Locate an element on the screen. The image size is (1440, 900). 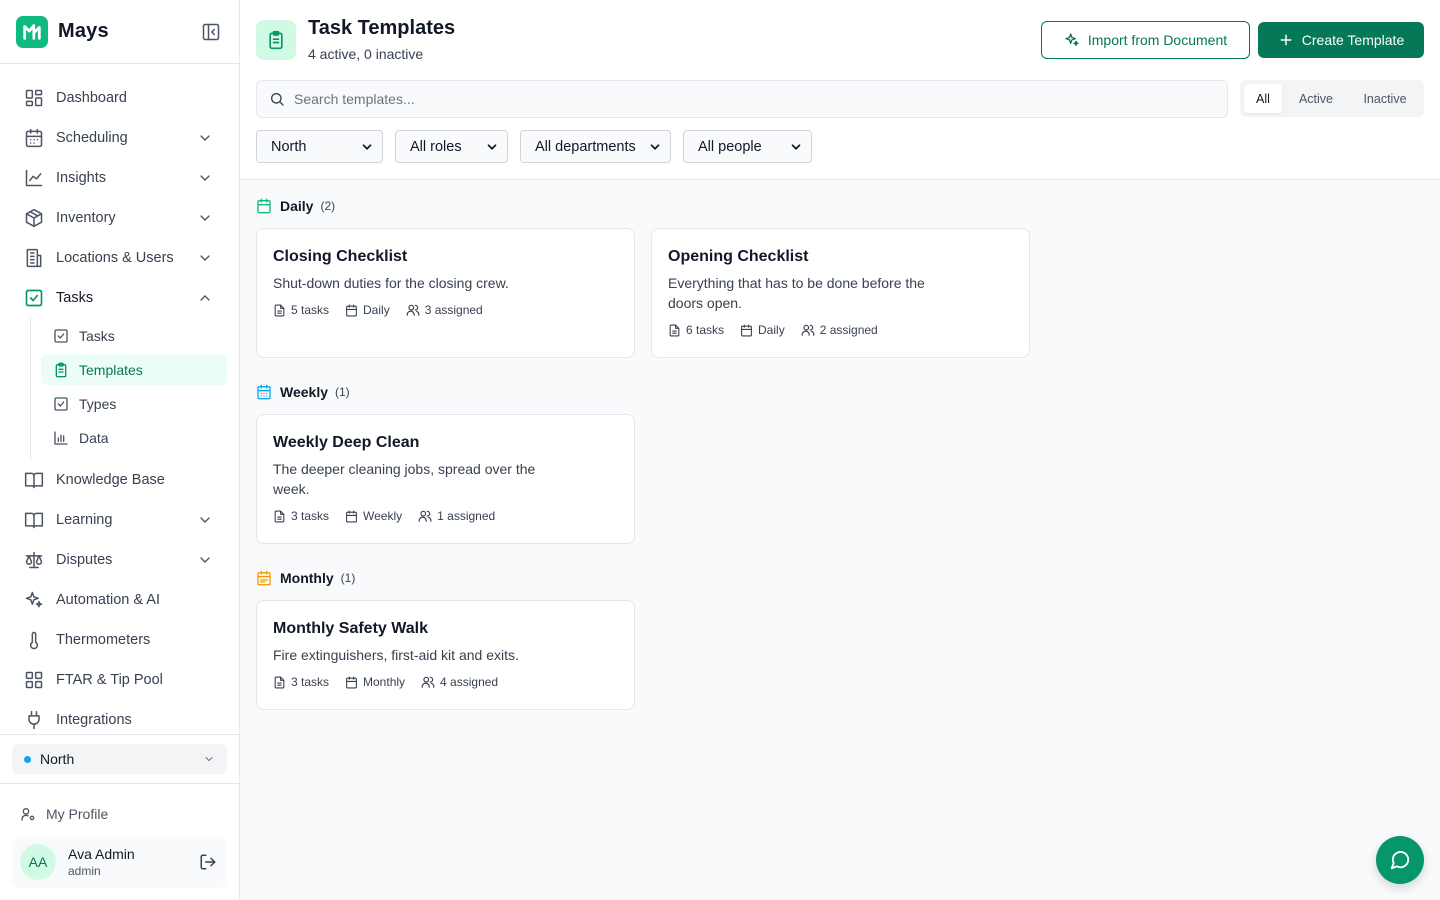
sidebar-item-label: Locations & Users is located at coordinates (115, 258).